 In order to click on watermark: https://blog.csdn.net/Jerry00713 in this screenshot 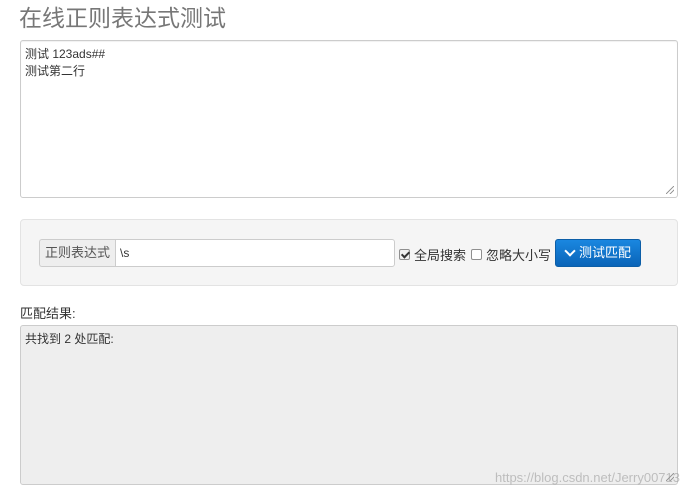, I will do `click(587, 477)`.